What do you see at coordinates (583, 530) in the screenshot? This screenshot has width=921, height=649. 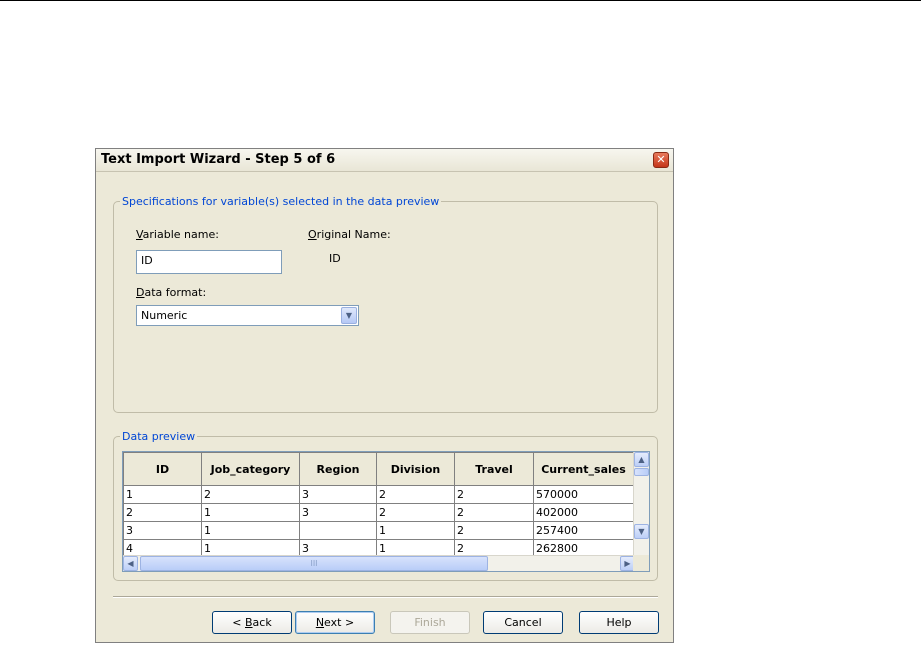 I see `table-cell: 257400` at bounding box center [583, 530].